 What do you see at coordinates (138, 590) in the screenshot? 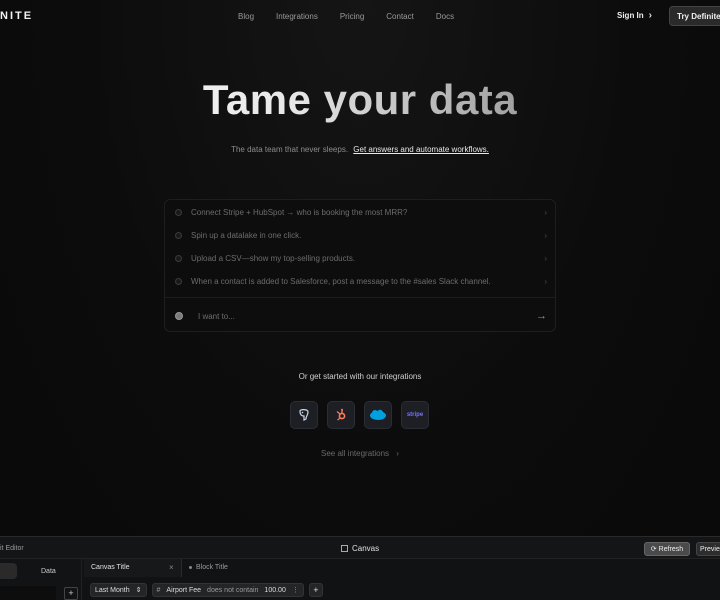
I see `updown-icon: ⇕` at bounding box center [138, 590].